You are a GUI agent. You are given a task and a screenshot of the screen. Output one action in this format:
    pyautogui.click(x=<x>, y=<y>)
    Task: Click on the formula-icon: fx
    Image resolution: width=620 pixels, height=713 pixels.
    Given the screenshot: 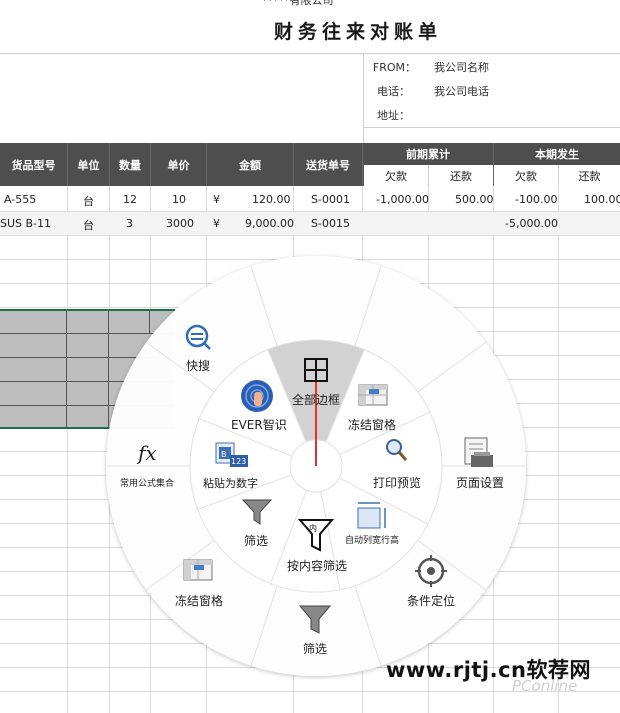 What is the action you would take?
    pyautogui.click(x=146, y=453)
    